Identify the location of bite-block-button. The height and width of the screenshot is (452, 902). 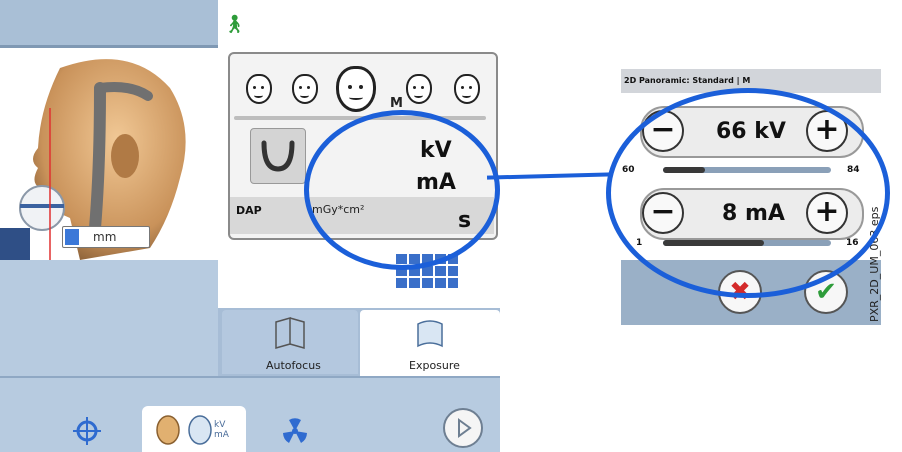
(278, 156).